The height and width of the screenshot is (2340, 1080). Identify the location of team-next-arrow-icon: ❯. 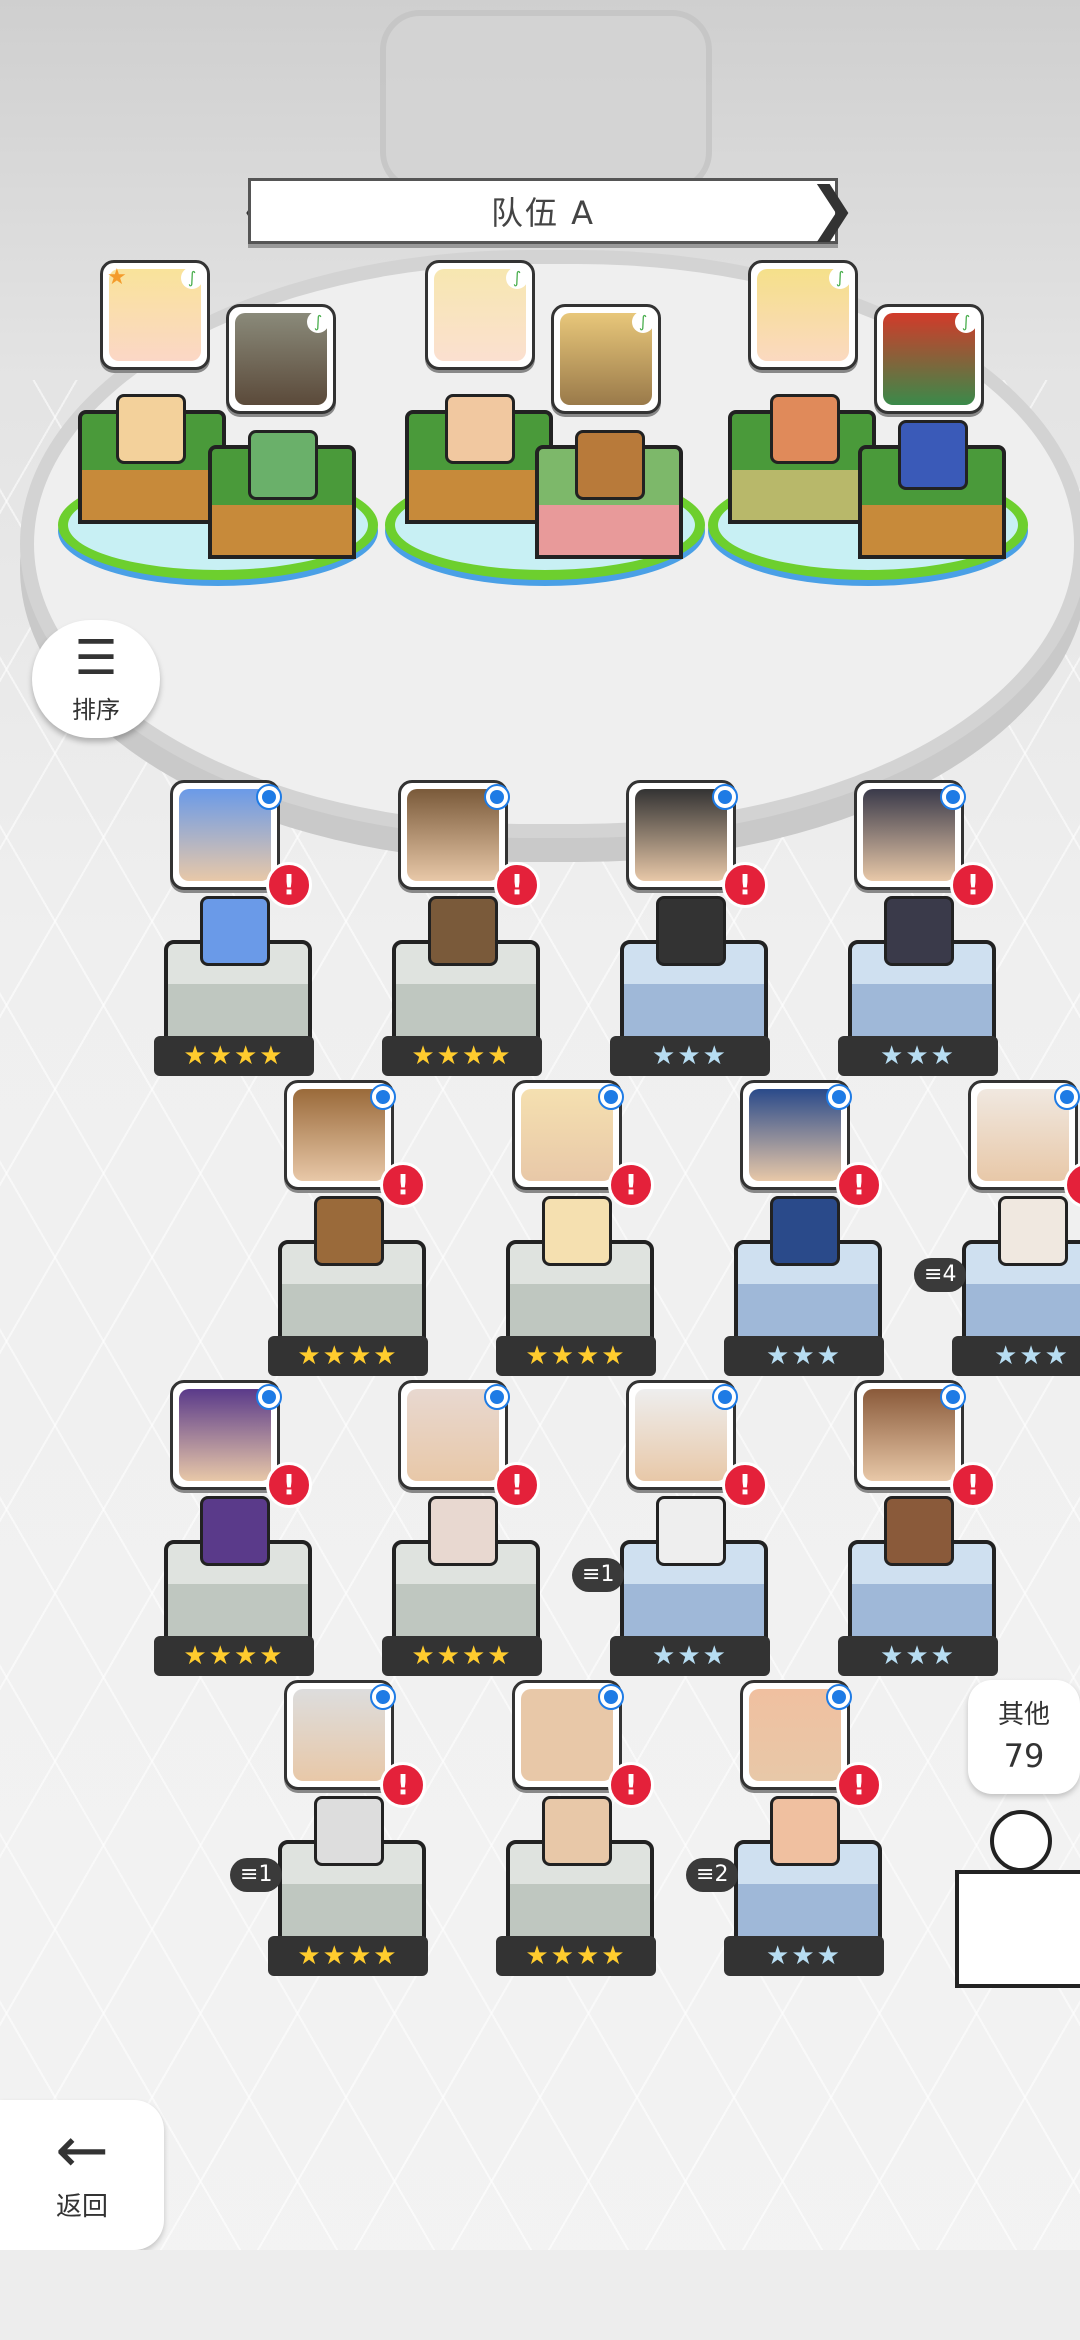
(832, 208).